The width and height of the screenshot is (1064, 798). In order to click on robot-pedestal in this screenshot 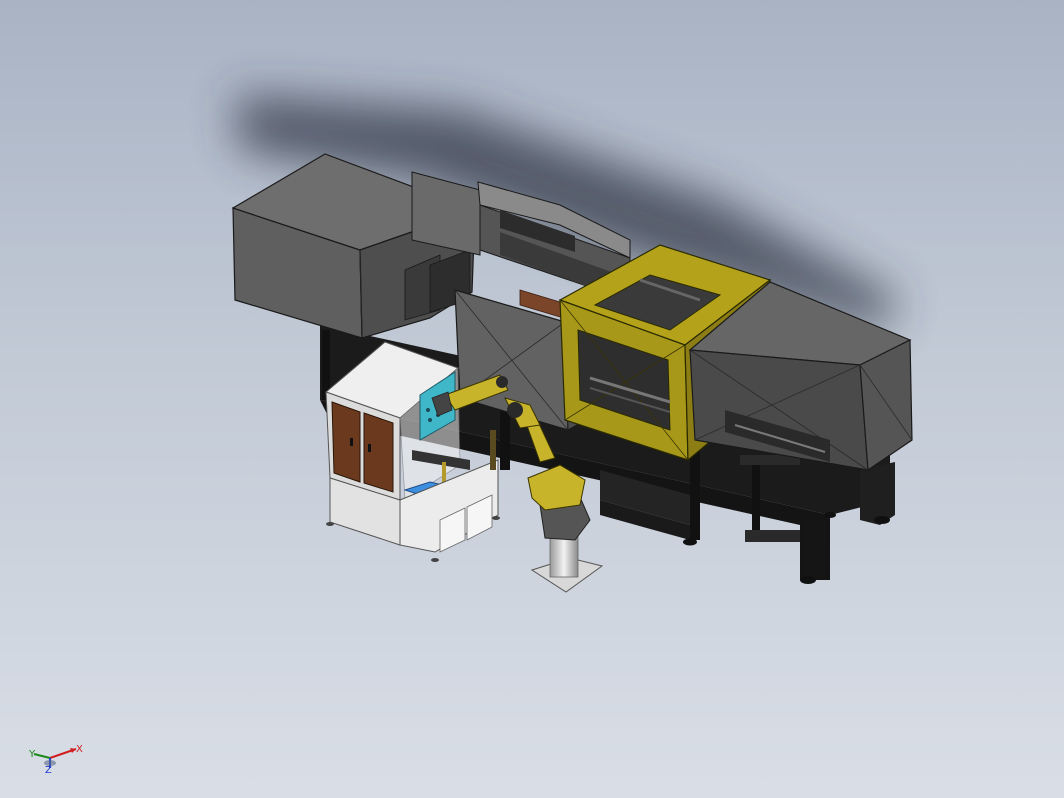, I will do `click(564, 556)`.